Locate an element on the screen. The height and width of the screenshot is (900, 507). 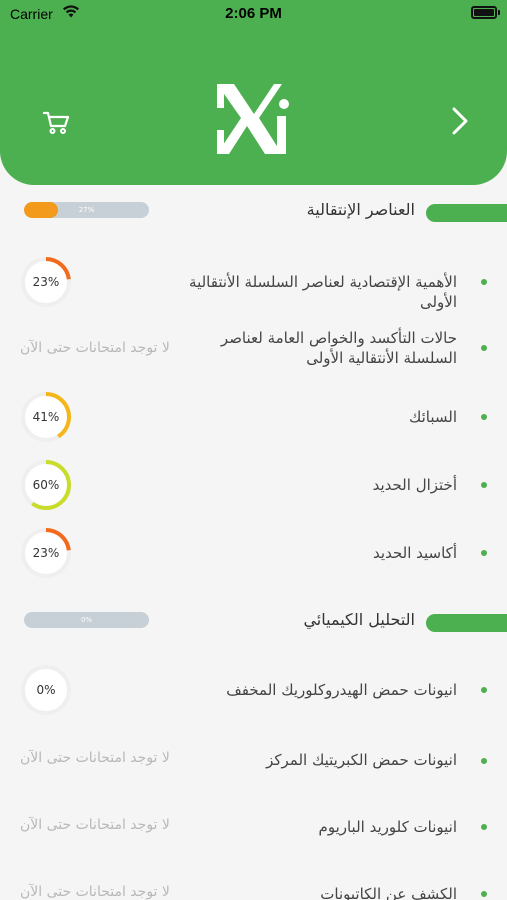
lesson-item: أكاسيد الحديد 23% is located at coordinates (253, 556).